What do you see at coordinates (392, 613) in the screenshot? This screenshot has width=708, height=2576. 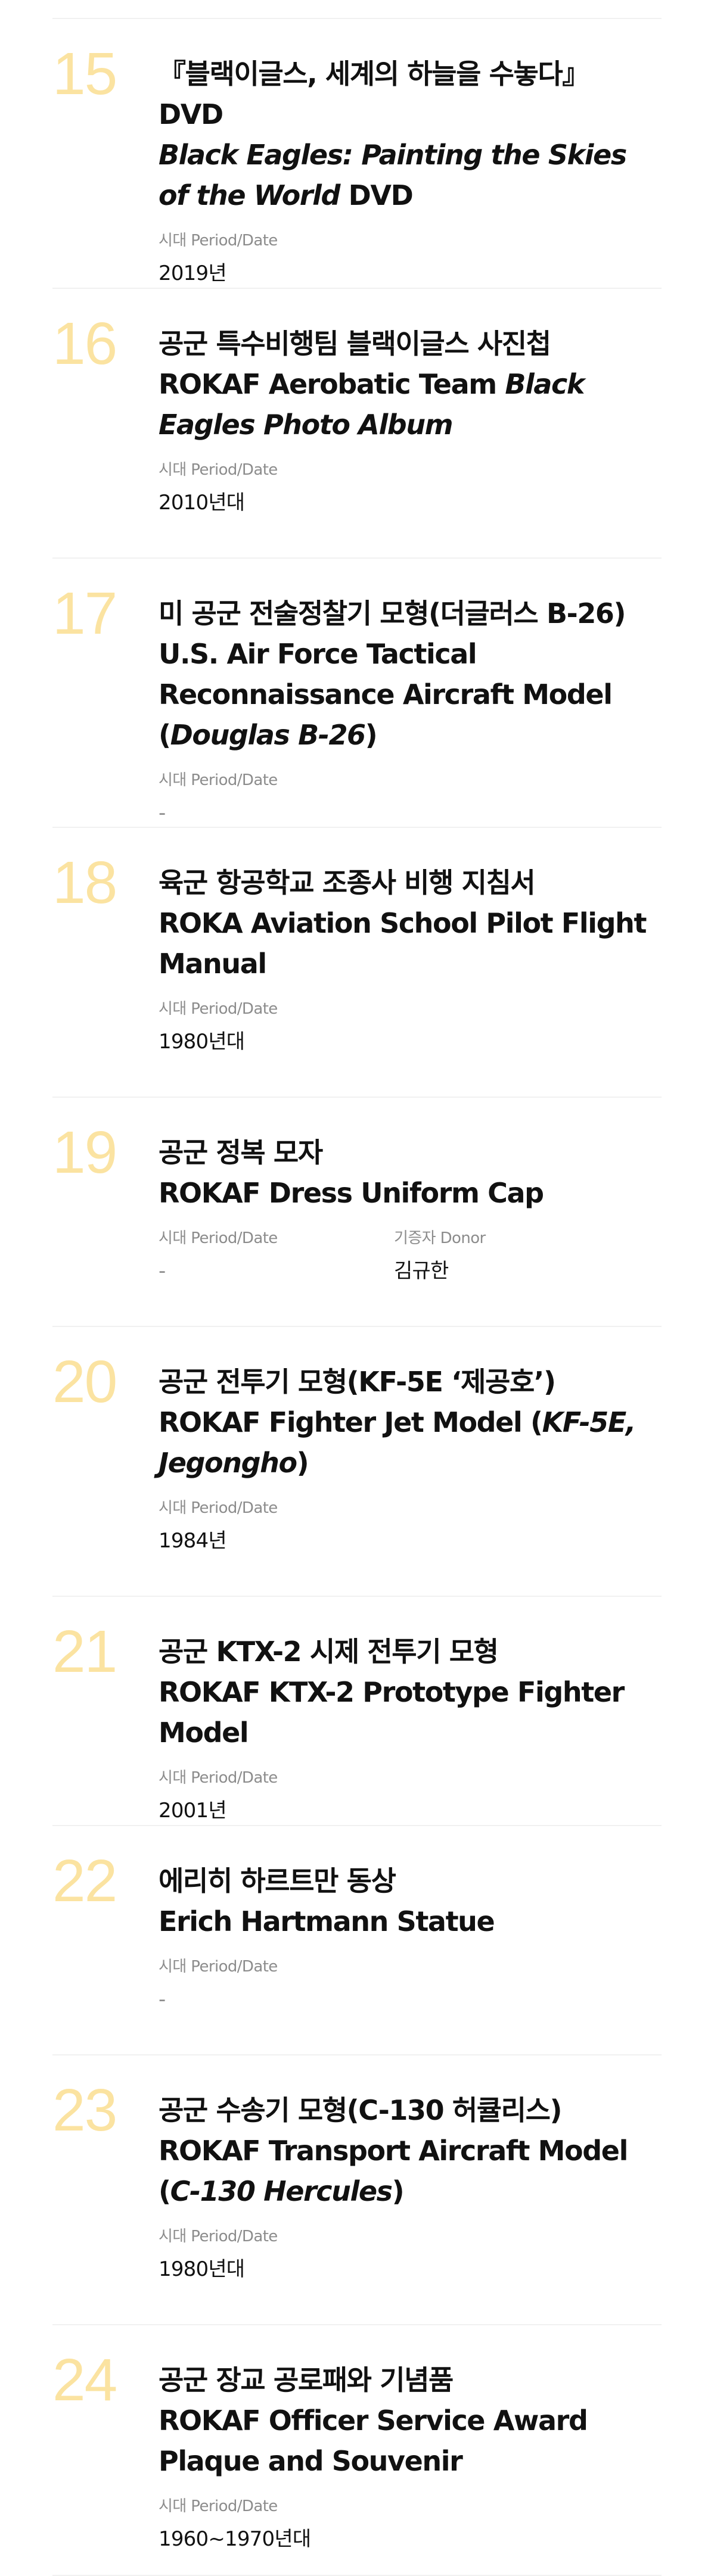 I see `item-title-korean: 미 공군 전술정찰기 모형(더글러스 B-26)` at bounding box center [392, 613].